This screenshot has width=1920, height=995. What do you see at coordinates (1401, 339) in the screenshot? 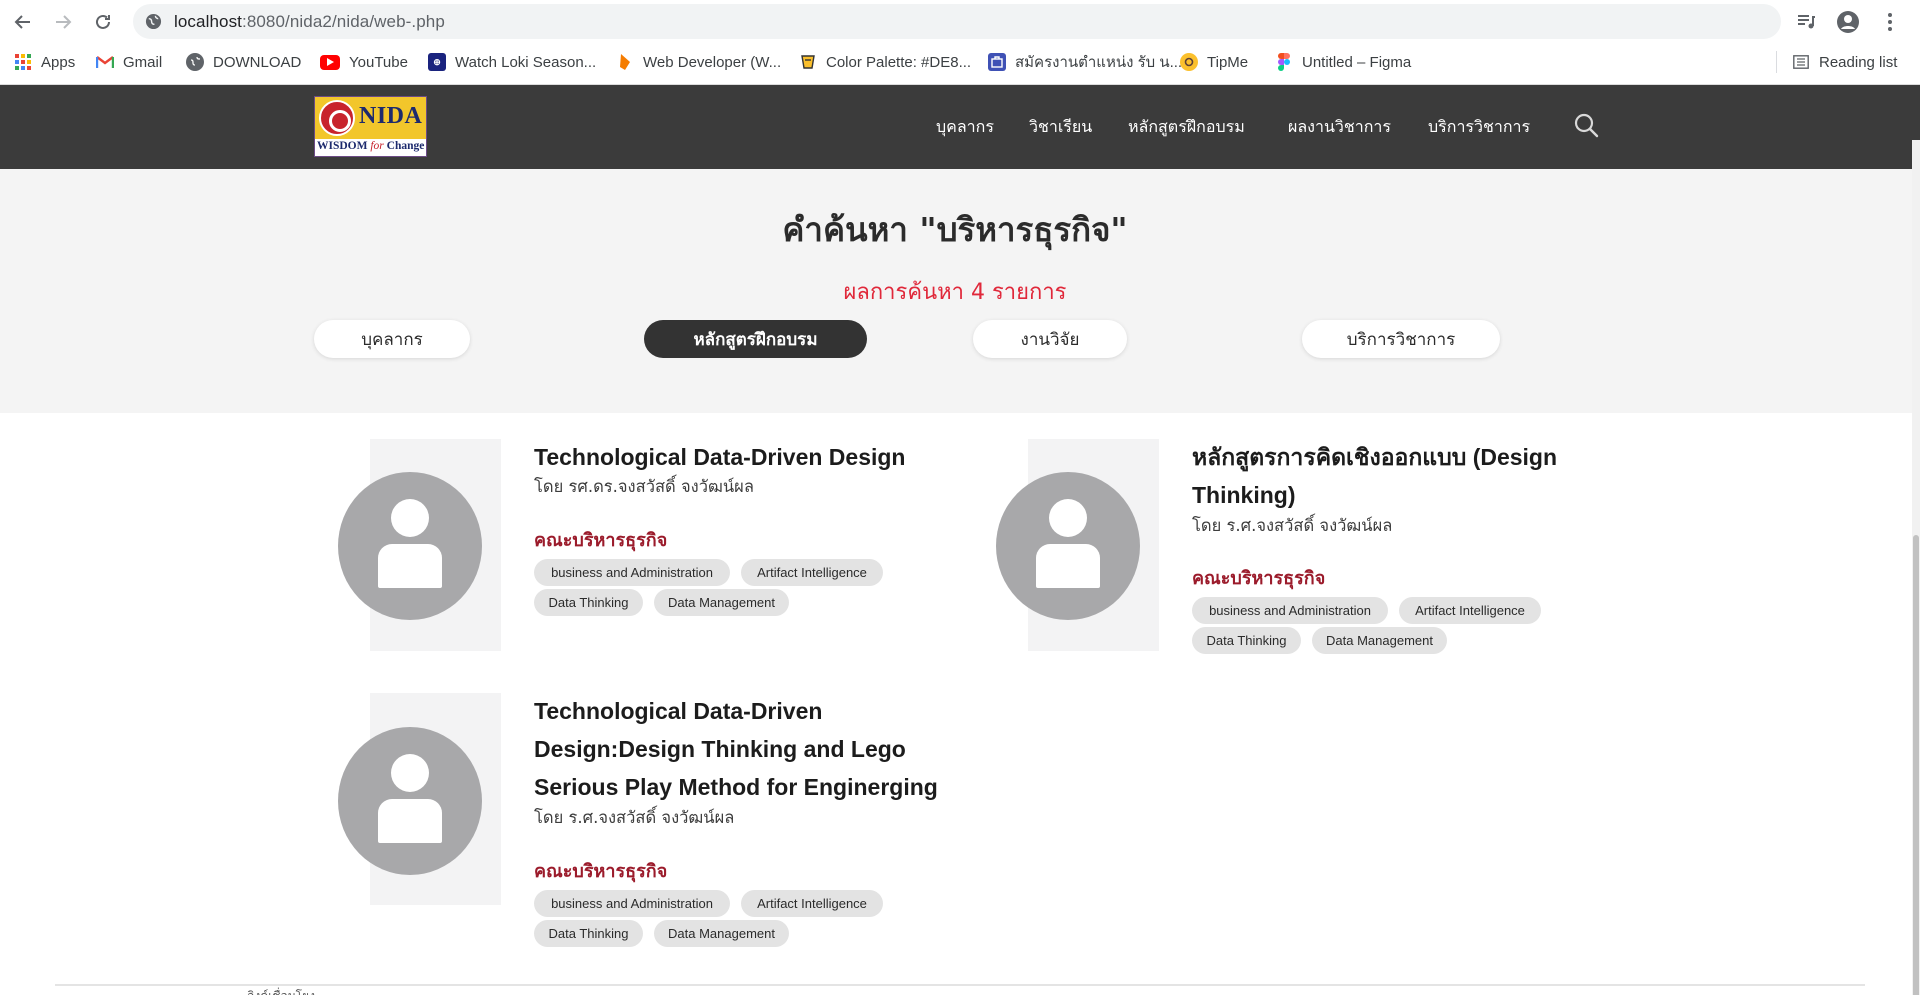
I see `tab-academic-services: บริการวิชาการ` at bounding box center [1401, 339].